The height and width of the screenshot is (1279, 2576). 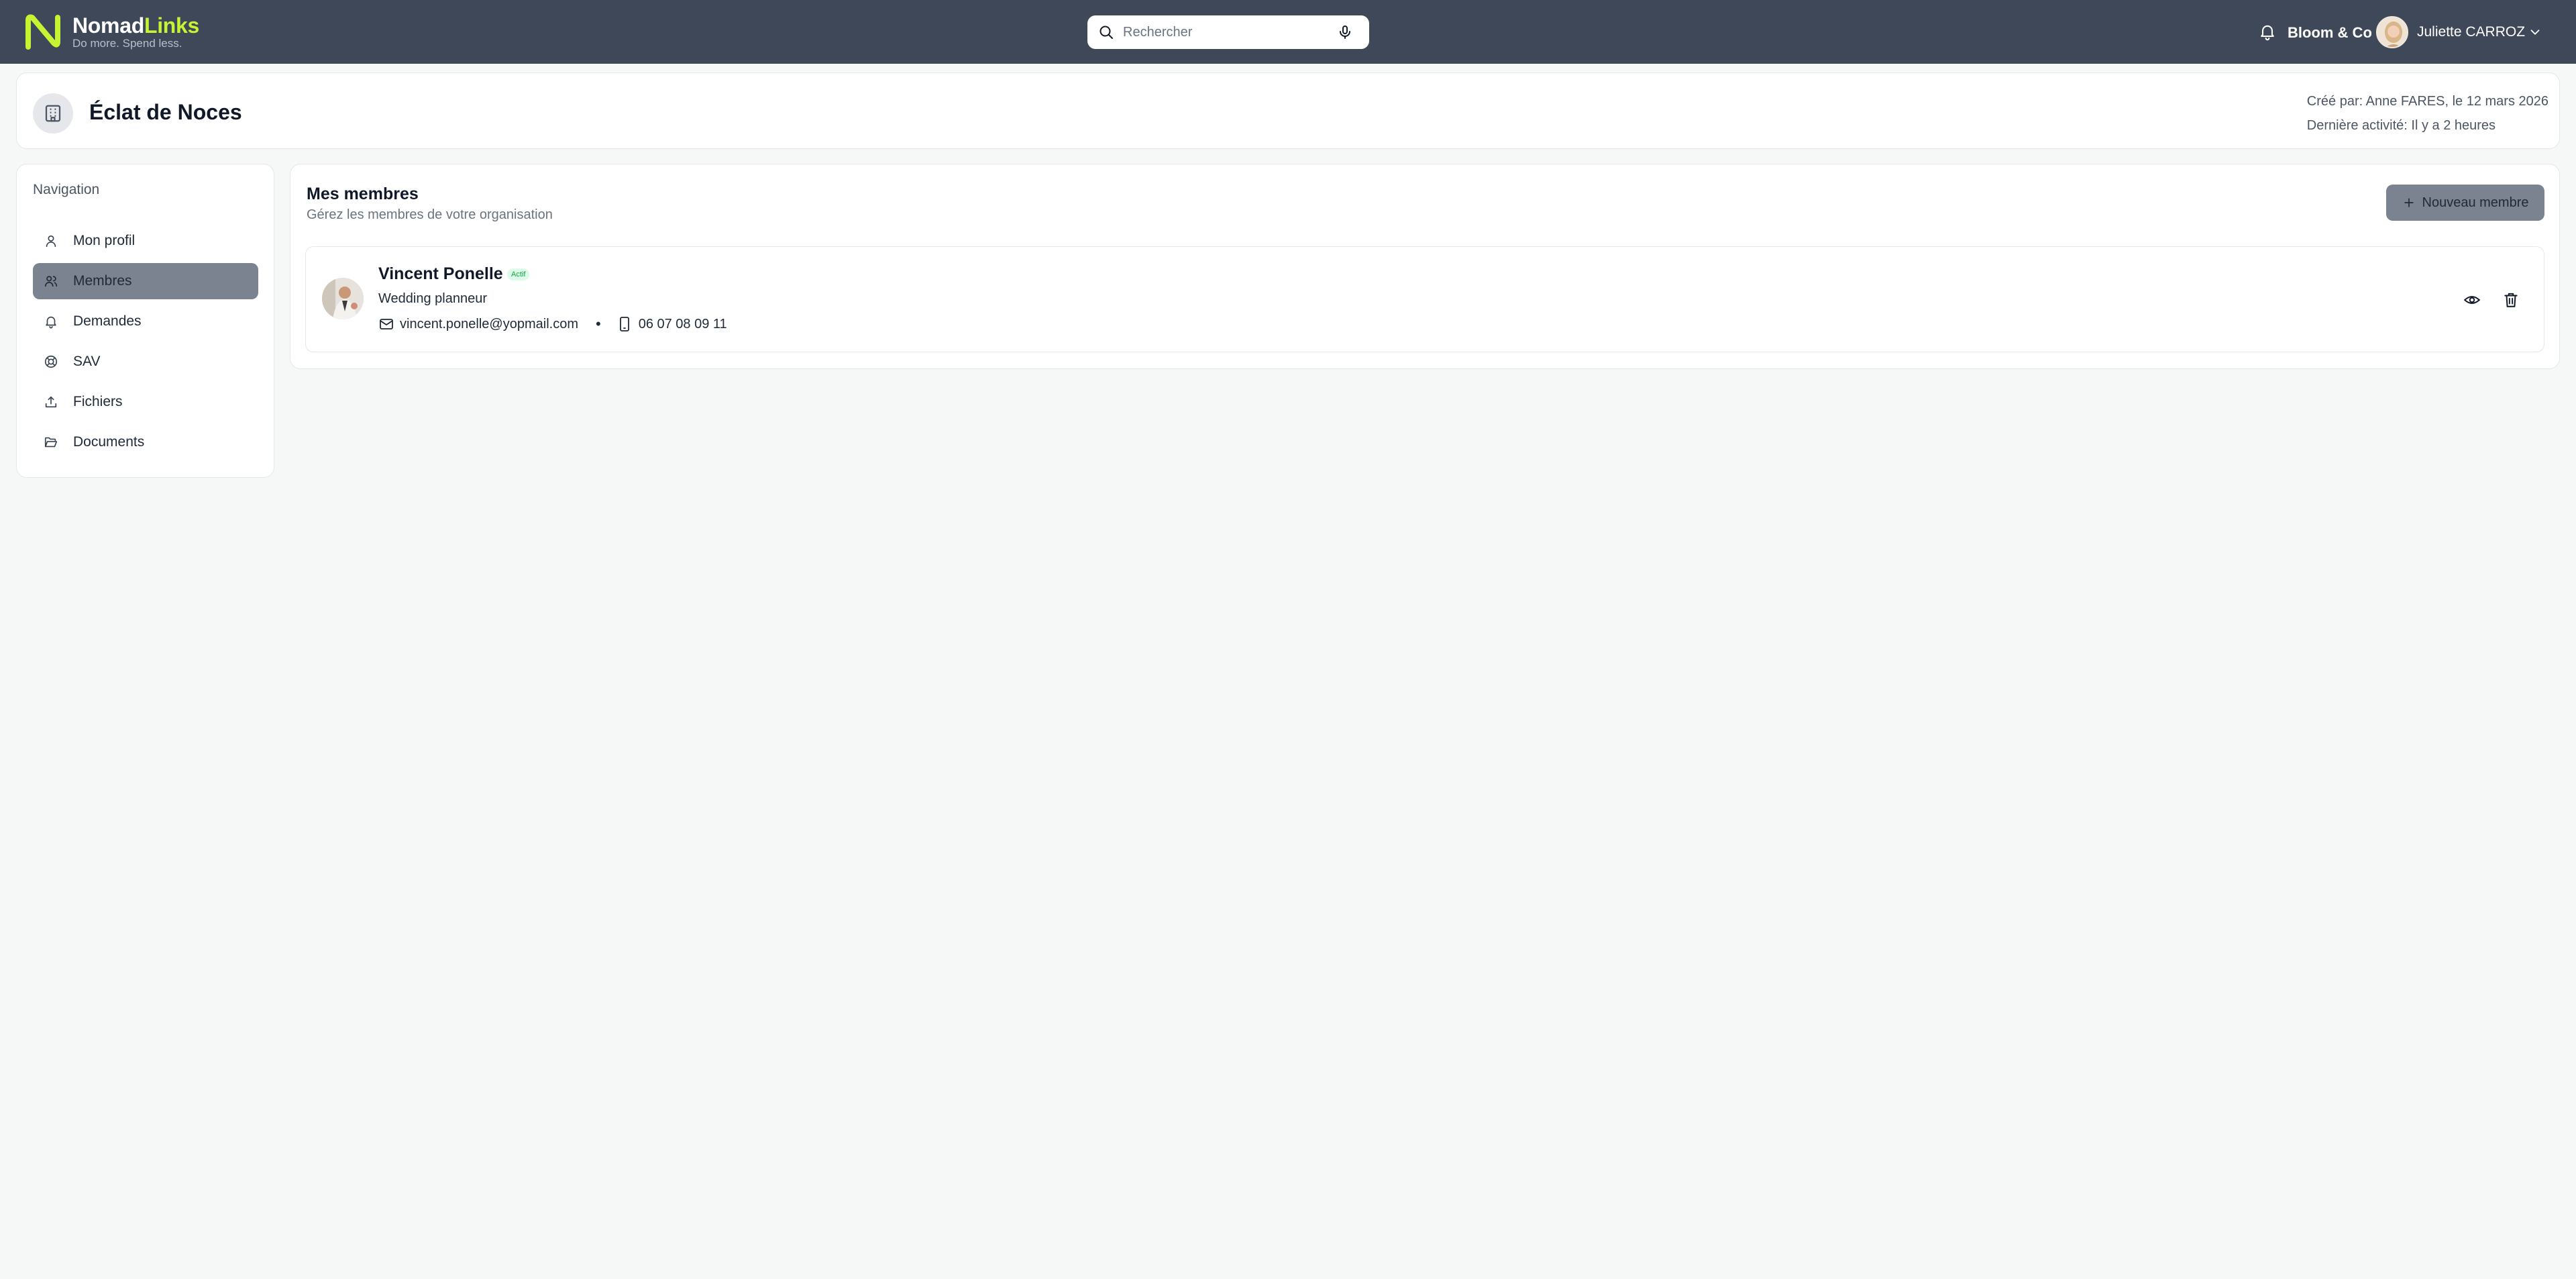 What do you see at coordinates (107, 321) in the screenshot?
I see `sidebar-item-label: Demandes` at bounding box center [107, 321].